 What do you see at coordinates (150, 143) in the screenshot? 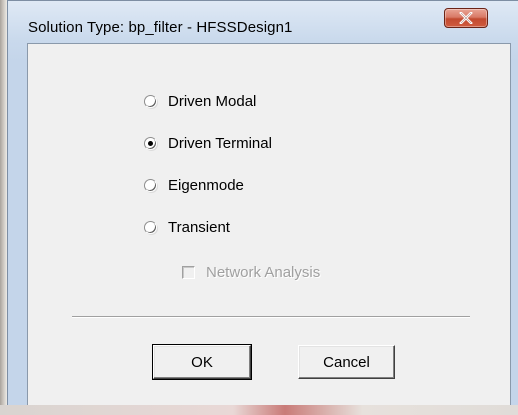
I see `radio-button-driven-terminal` at bounding box center [150, 143].